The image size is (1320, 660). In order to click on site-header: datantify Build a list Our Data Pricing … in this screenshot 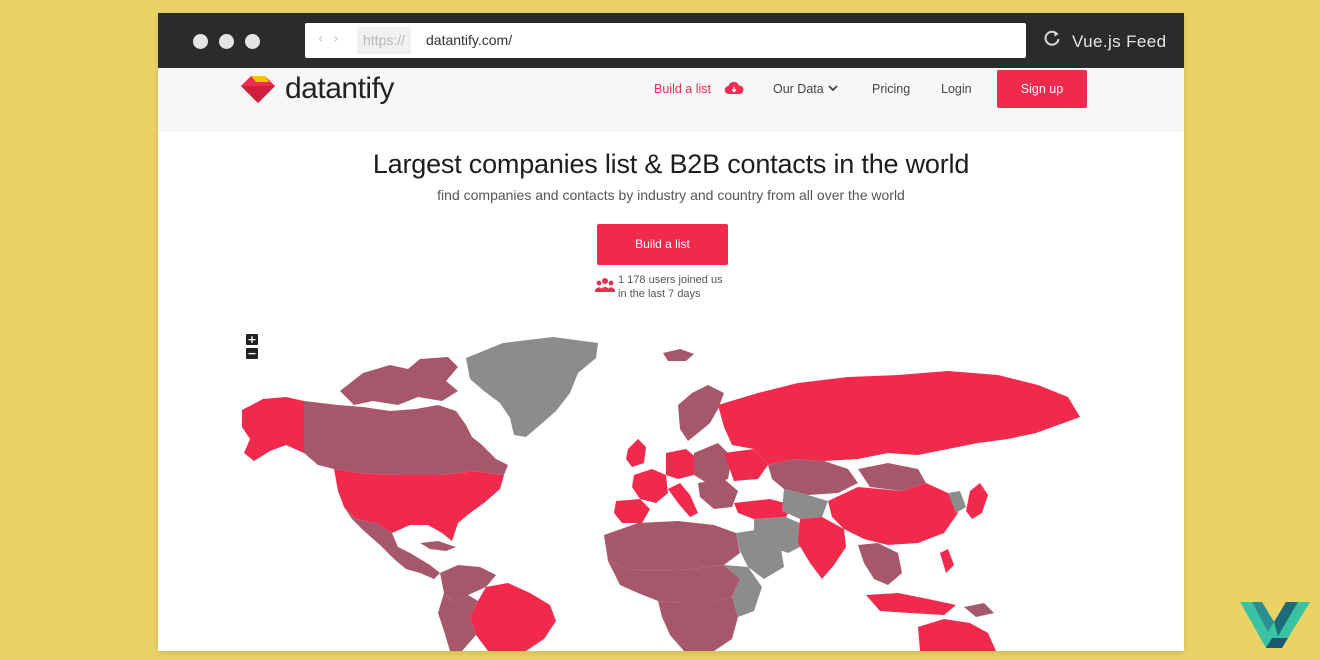, I will do `click(671, 100)`.